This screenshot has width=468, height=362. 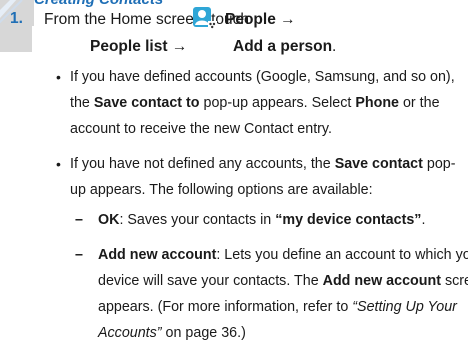 What do you see at coordinates (334, 46) in the screenshot?
I see `add-person-period: .` at bounding box center [334, 46].